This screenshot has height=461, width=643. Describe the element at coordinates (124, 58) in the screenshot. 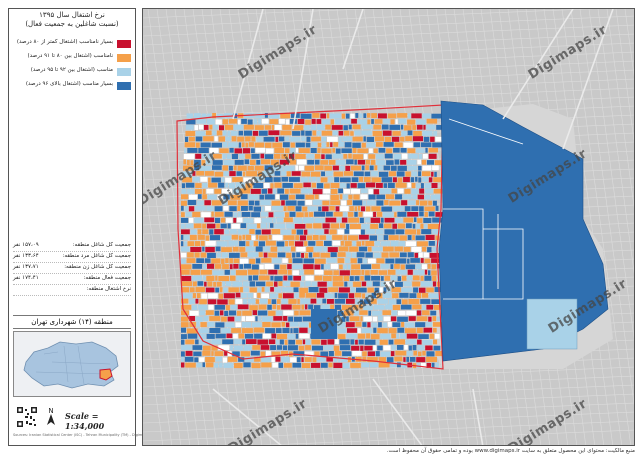

I see `legend-swatch-poor` at that location.